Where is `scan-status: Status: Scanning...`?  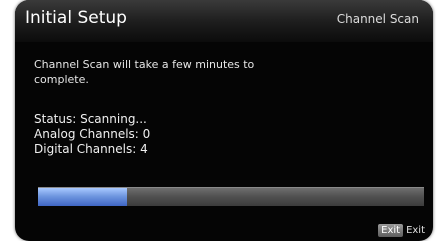
scan-status: Status: Scanning... is located at coordinates (90, 119).